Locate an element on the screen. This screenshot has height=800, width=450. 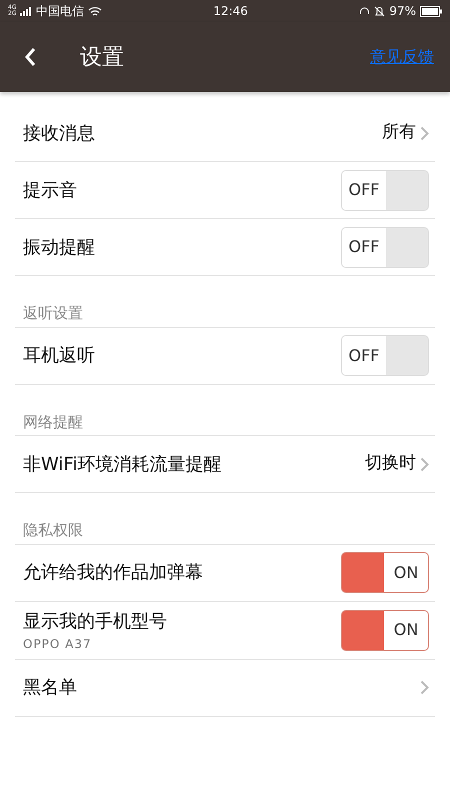
setting-subtitle: OPPO A37 is located at coordinates (58, 644).